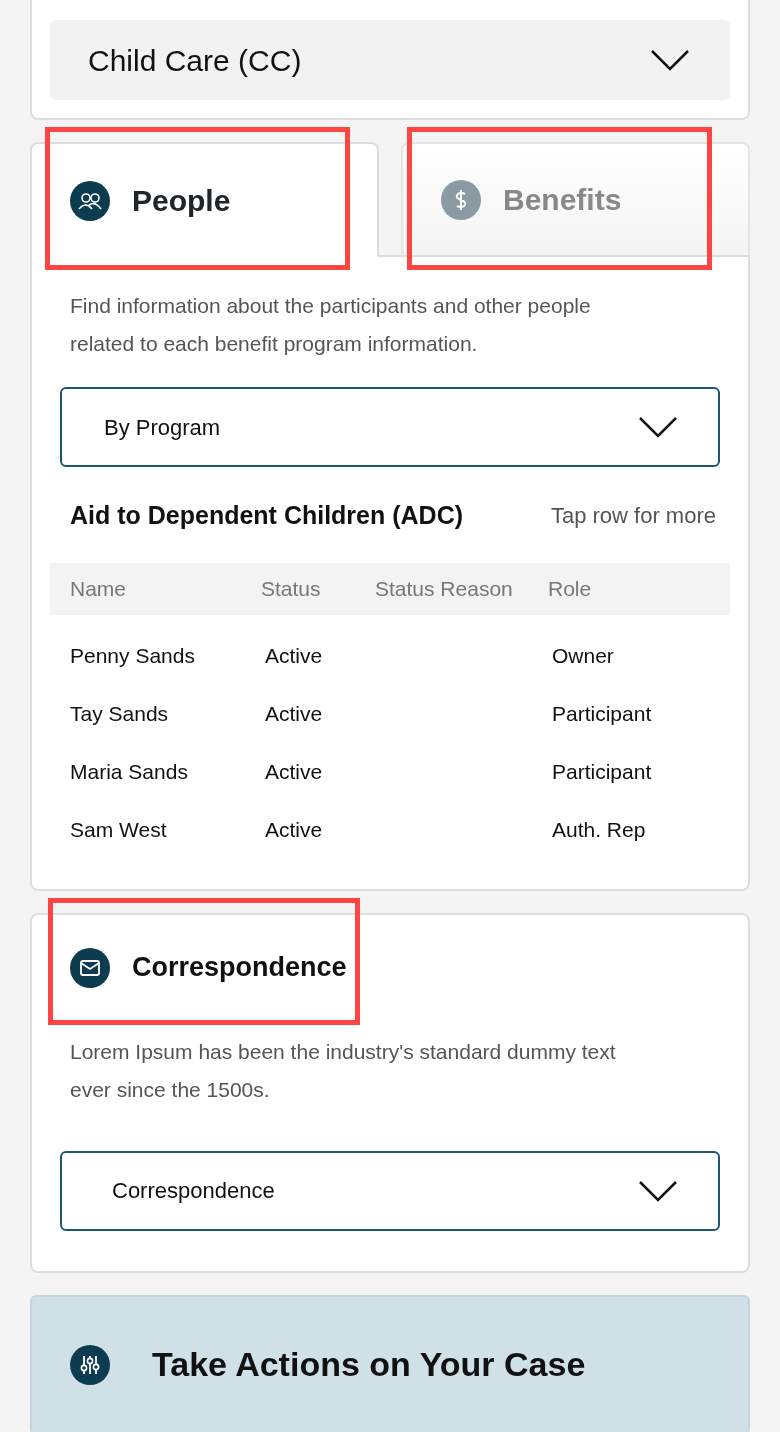 The height and width of the screenshot is (1432, 780). What do you see at coordinates (390, 713) in the screenshot?
I see `table-row: Tay Sands Active Participant` at bounding box center [390, 713].